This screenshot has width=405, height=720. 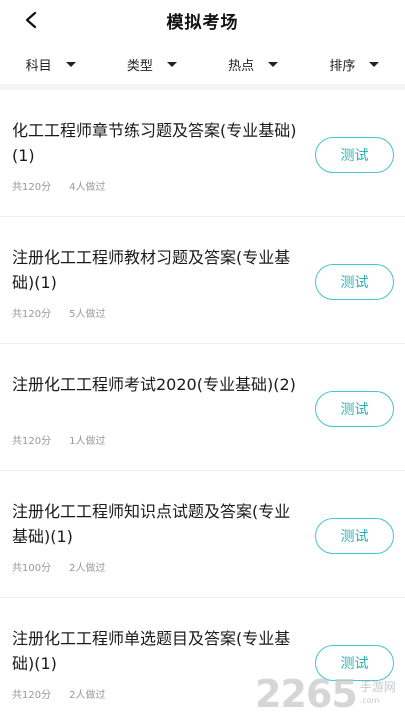 I want to click on filter-label: 类型, so click(x=139, y=66).